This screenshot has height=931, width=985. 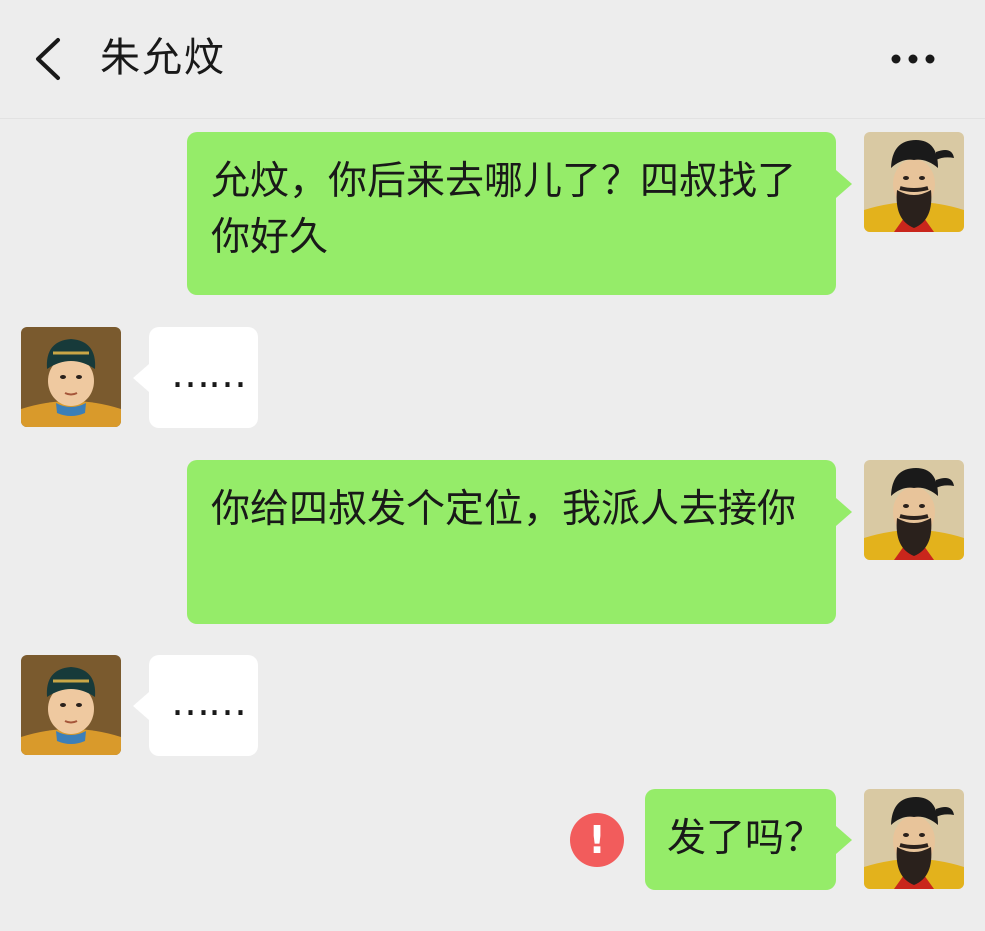 I want to click on more-dots-icon, so click(x=916, y=59).